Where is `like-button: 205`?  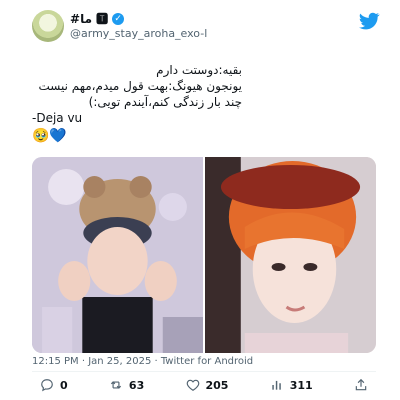
like-button: 205 is located at coordinates (207, 385).